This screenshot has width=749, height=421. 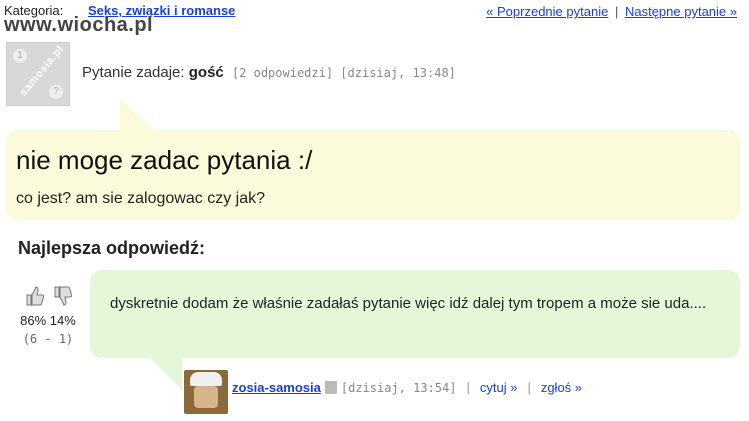 I want to click on asker-prefix: Pytanie zadaje:, so click(x=133, y=72).